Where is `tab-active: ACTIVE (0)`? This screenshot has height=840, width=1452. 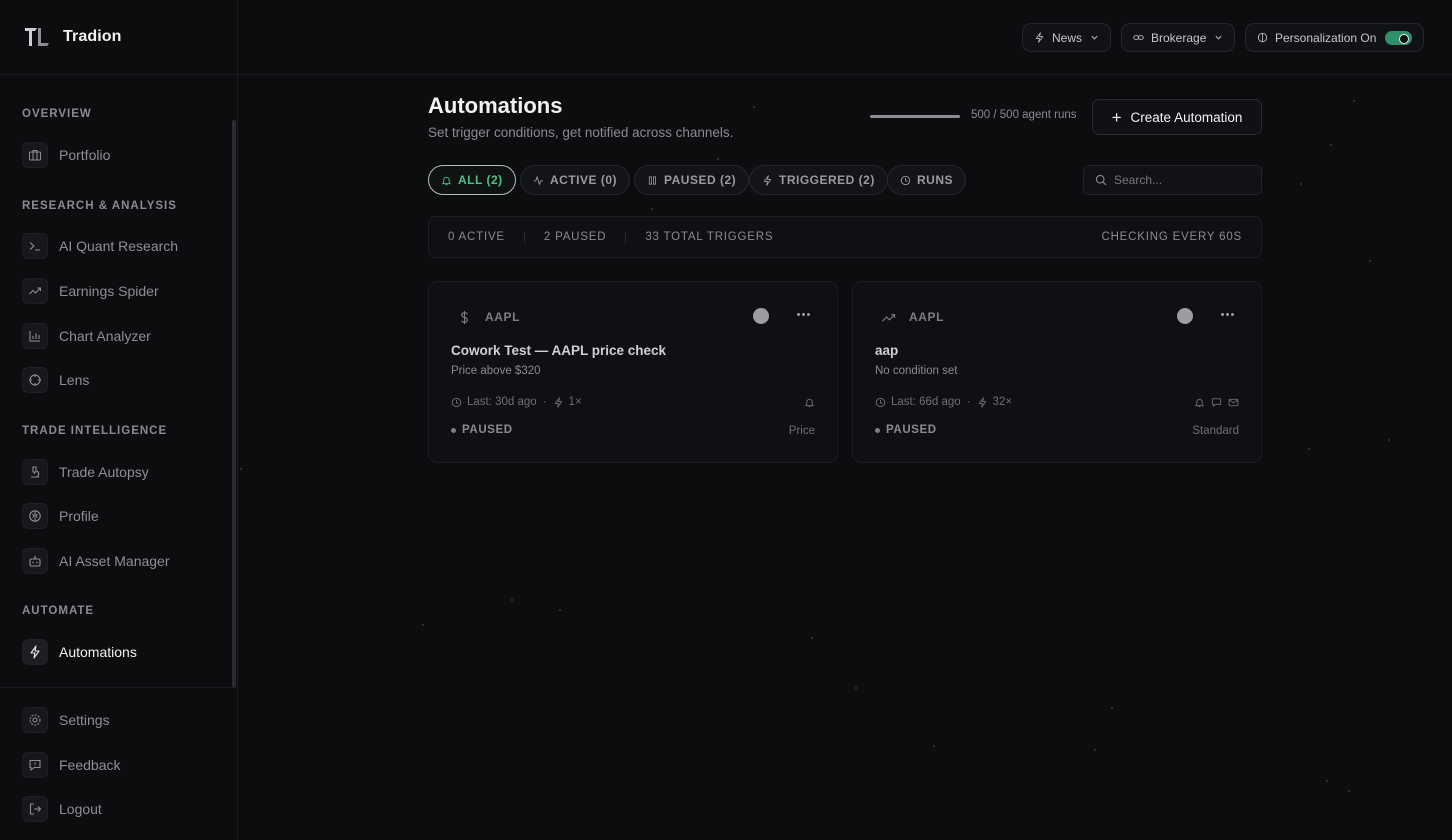 tab-active: ACTIVE (0) is located at coordinates (575, 180).